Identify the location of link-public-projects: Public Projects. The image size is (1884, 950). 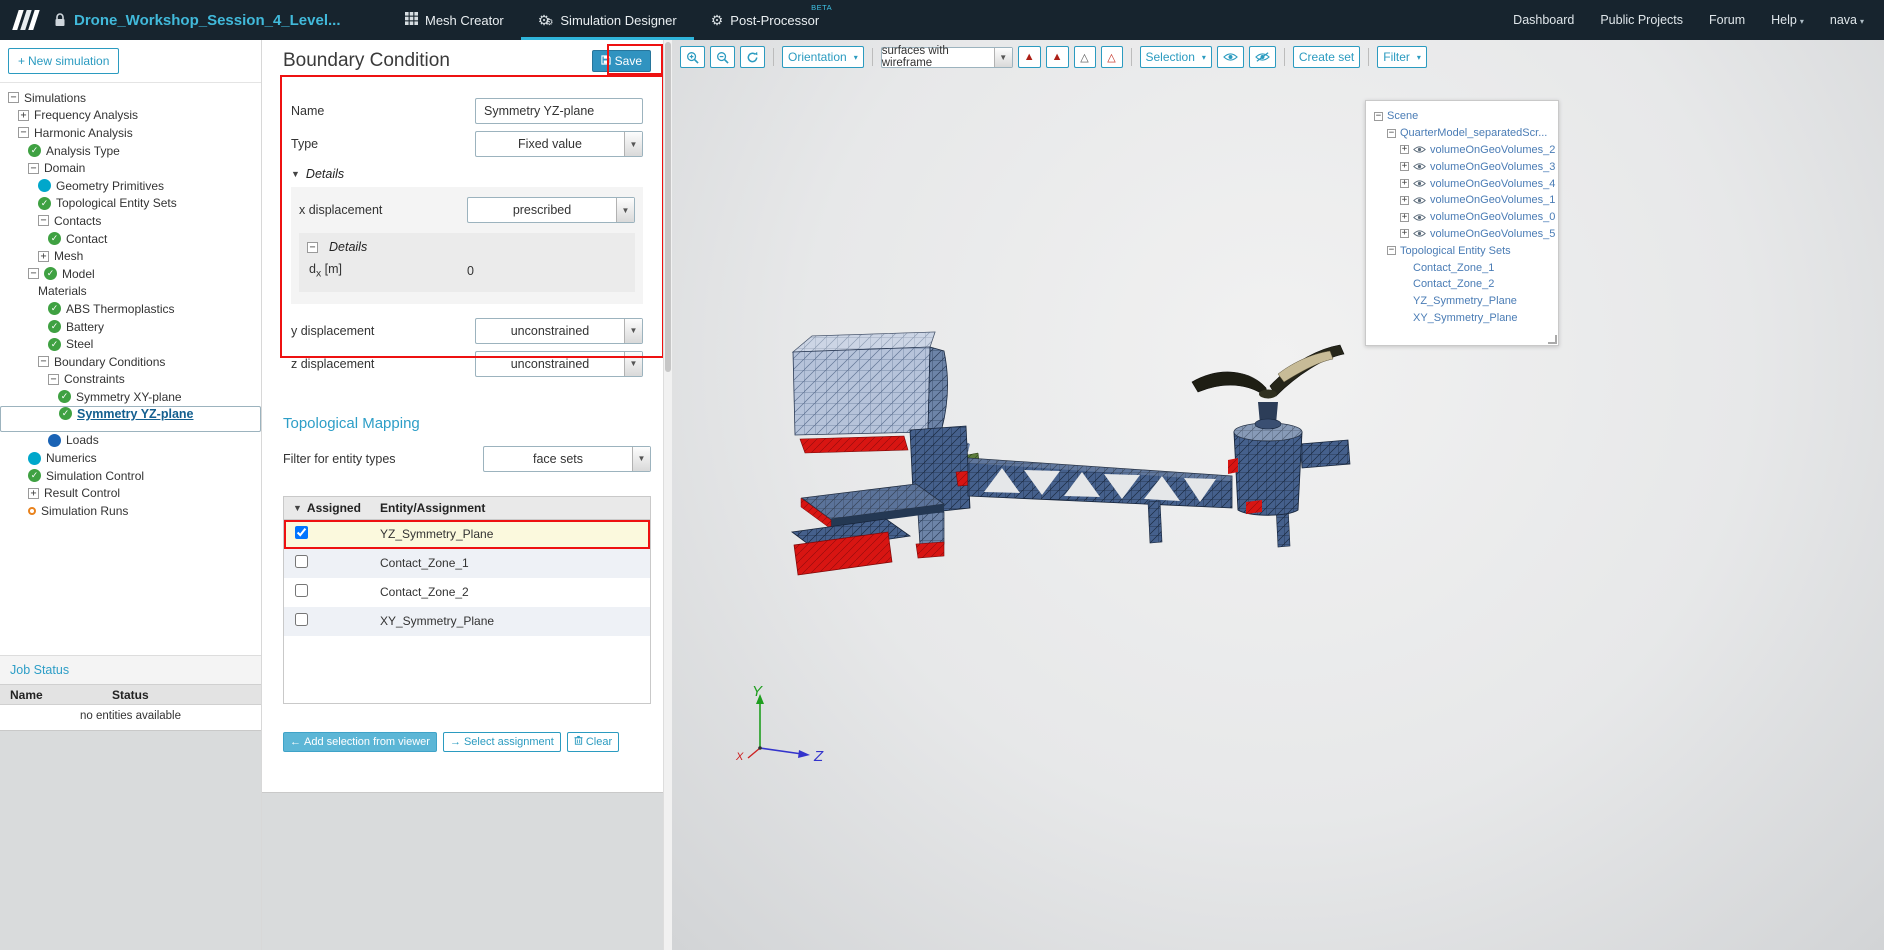
(1641, 20).